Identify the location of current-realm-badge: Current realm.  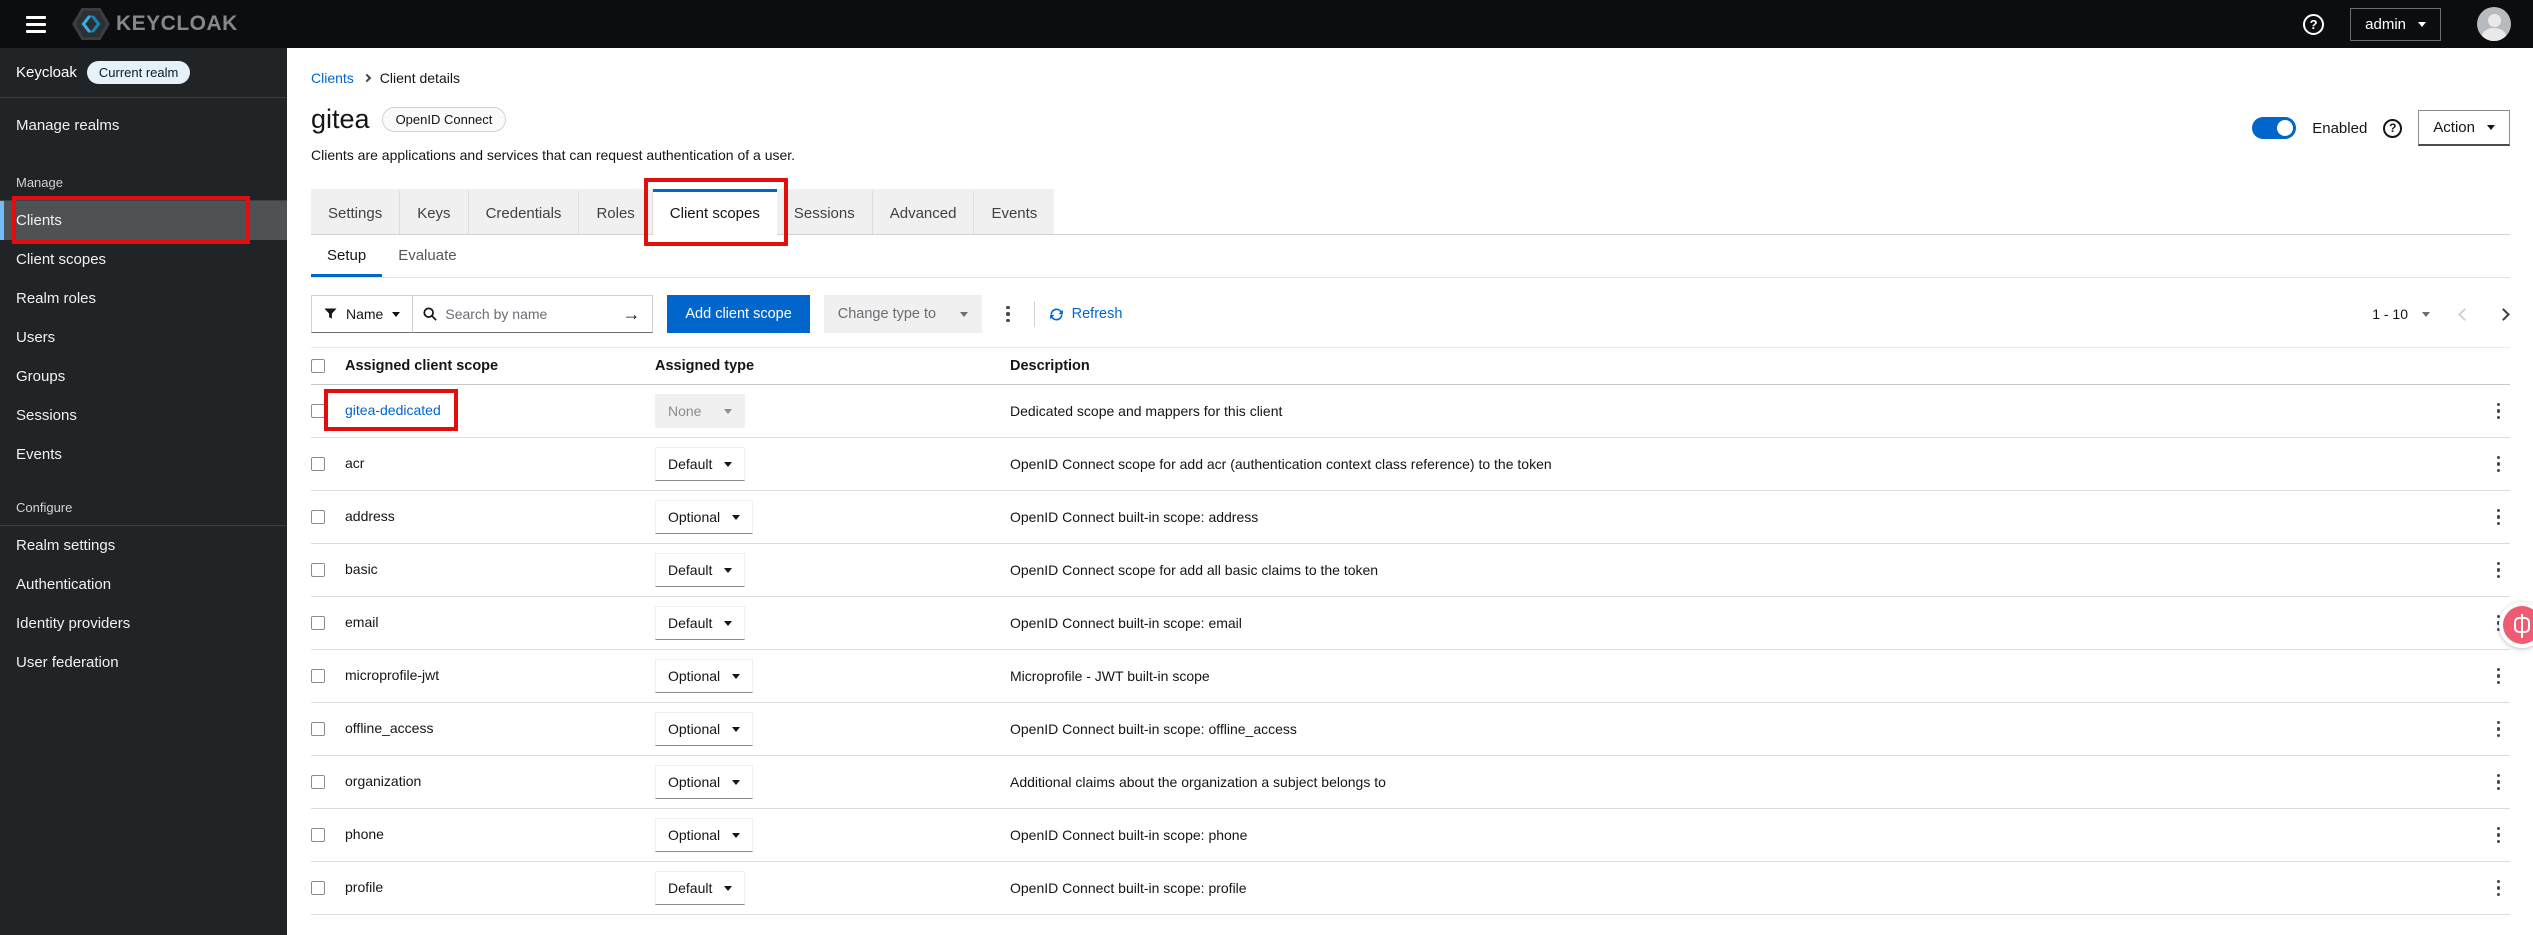
(138, 72).